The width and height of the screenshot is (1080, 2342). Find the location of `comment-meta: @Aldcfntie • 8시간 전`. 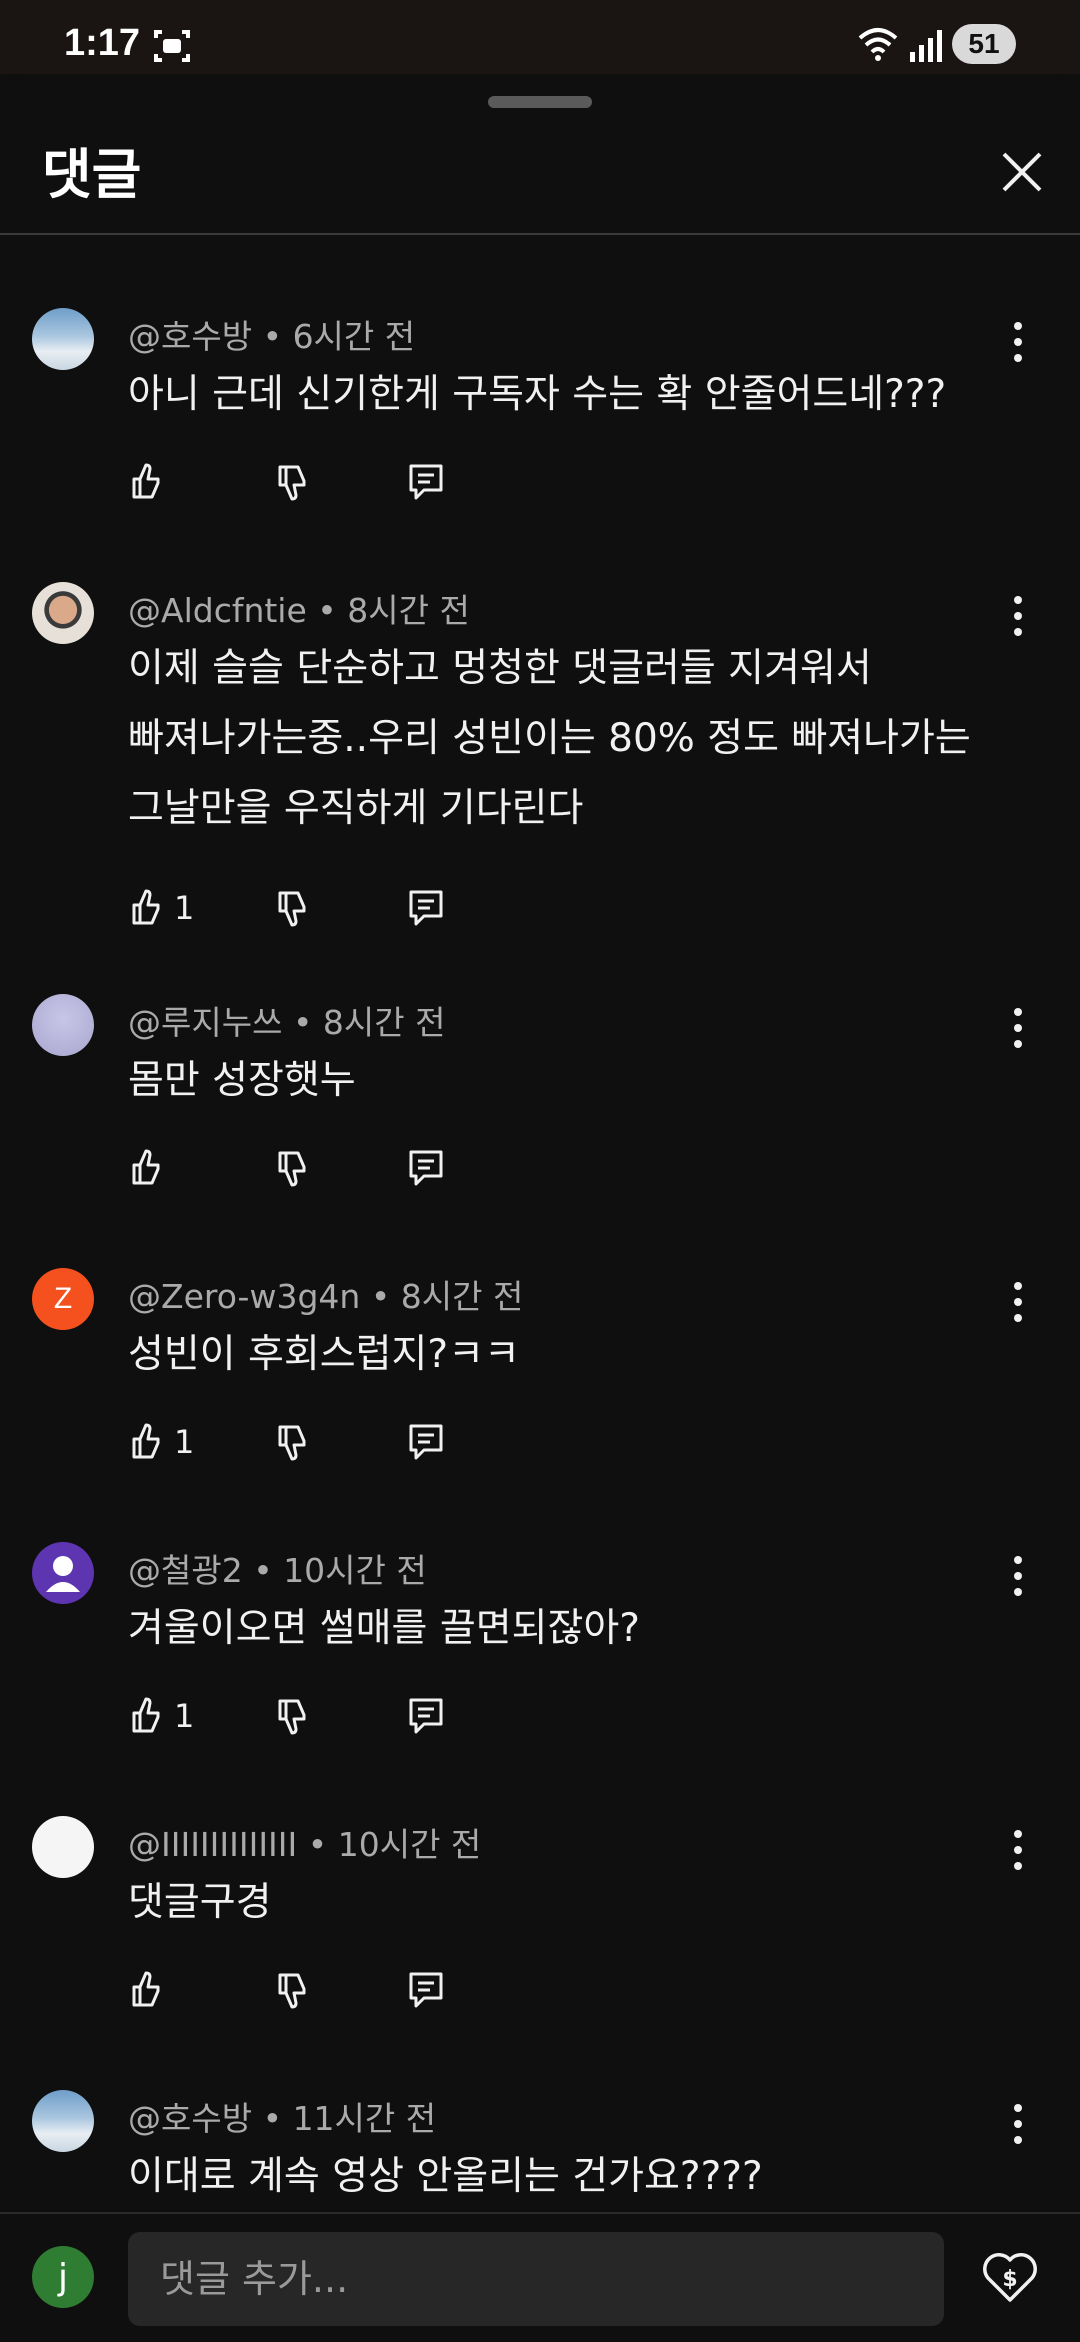

comment-meta: @Aldcfntie • 8시간 전 is located at coordinates (299, 608).